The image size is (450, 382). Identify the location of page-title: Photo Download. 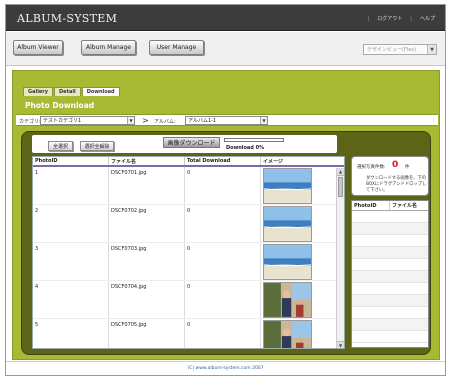
(60, 105).